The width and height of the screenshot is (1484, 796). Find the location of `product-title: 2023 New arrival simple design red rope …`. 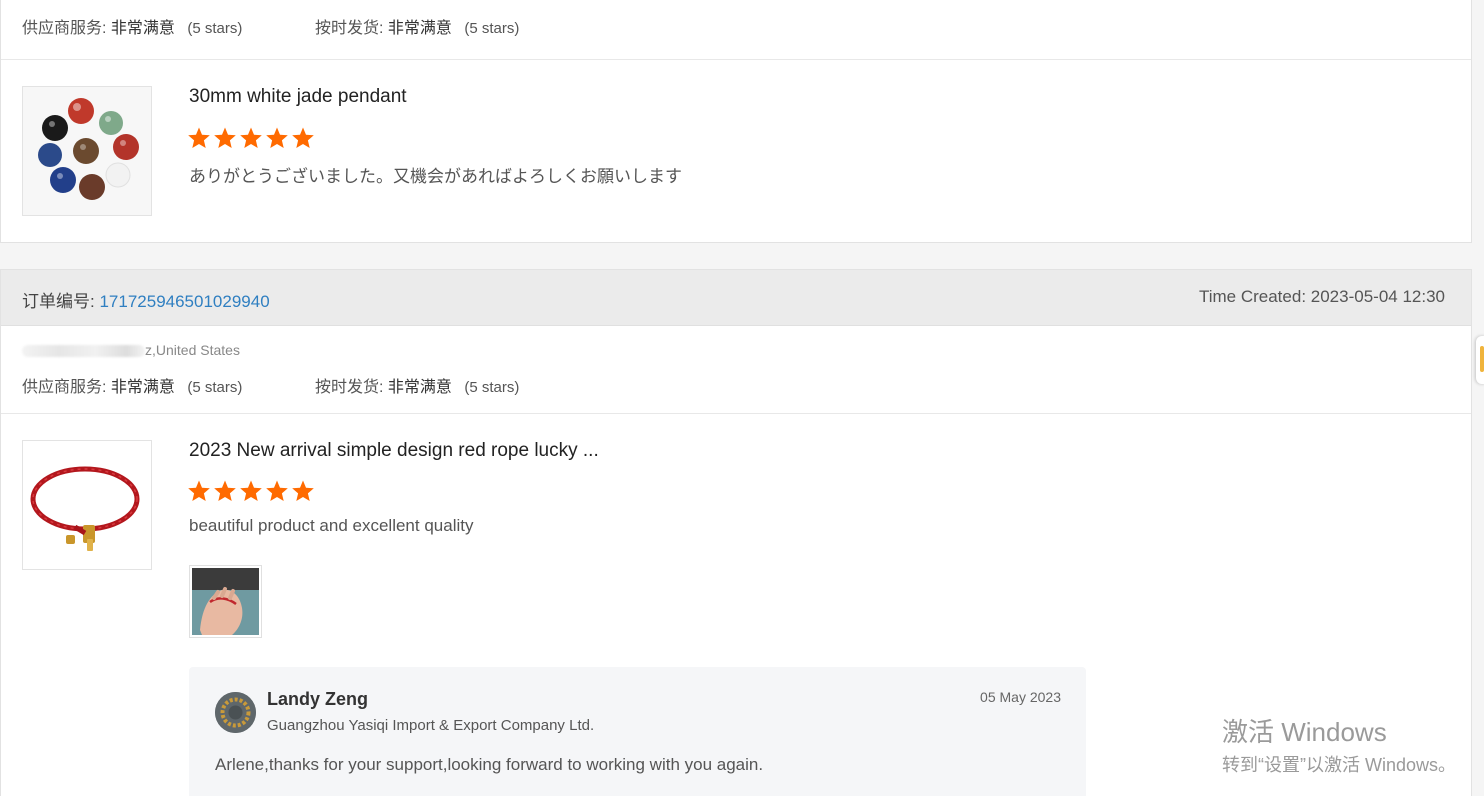

product-title: 2023 New arrival simple design red rope … is located at coordinates (394, 451).